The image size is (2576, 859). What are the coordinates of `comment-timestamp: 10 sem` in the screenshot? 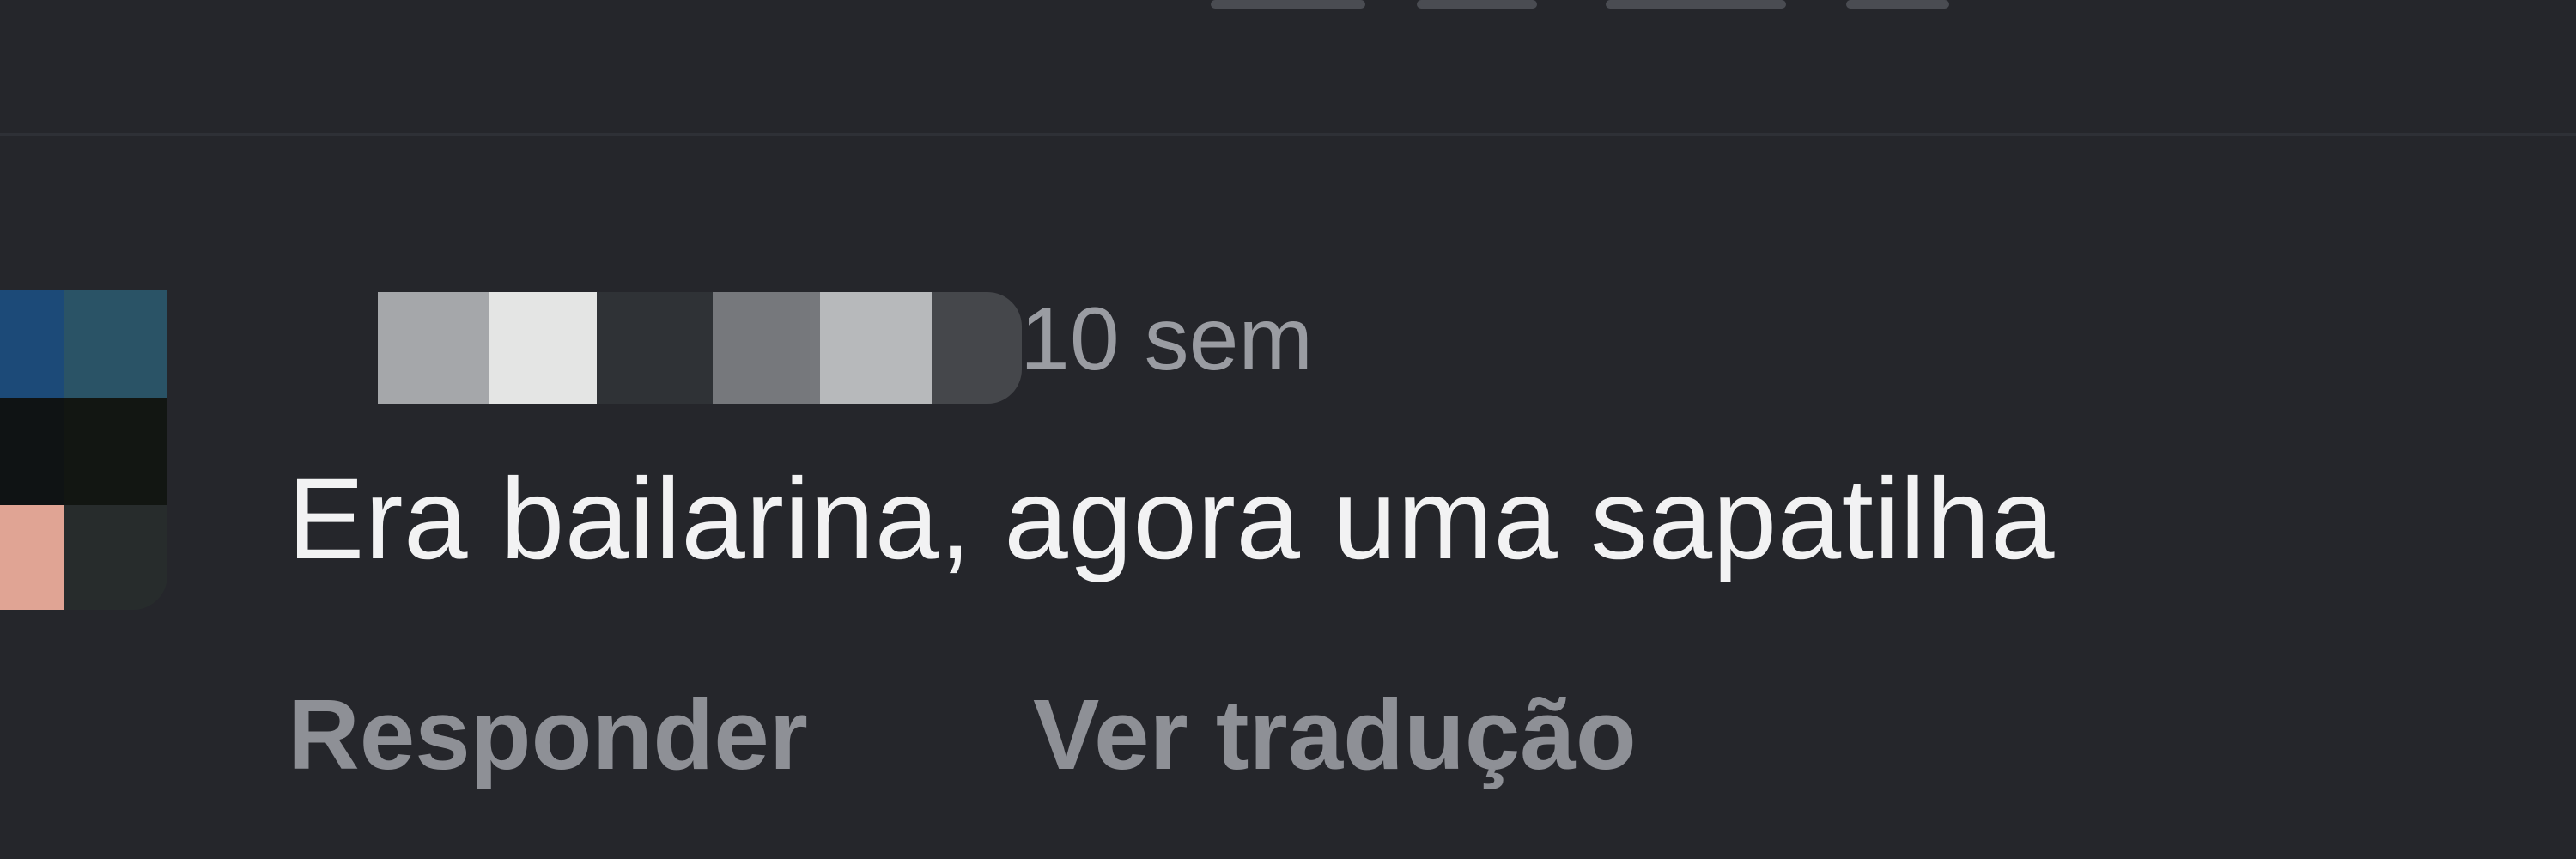 It's located at (1167, 339).